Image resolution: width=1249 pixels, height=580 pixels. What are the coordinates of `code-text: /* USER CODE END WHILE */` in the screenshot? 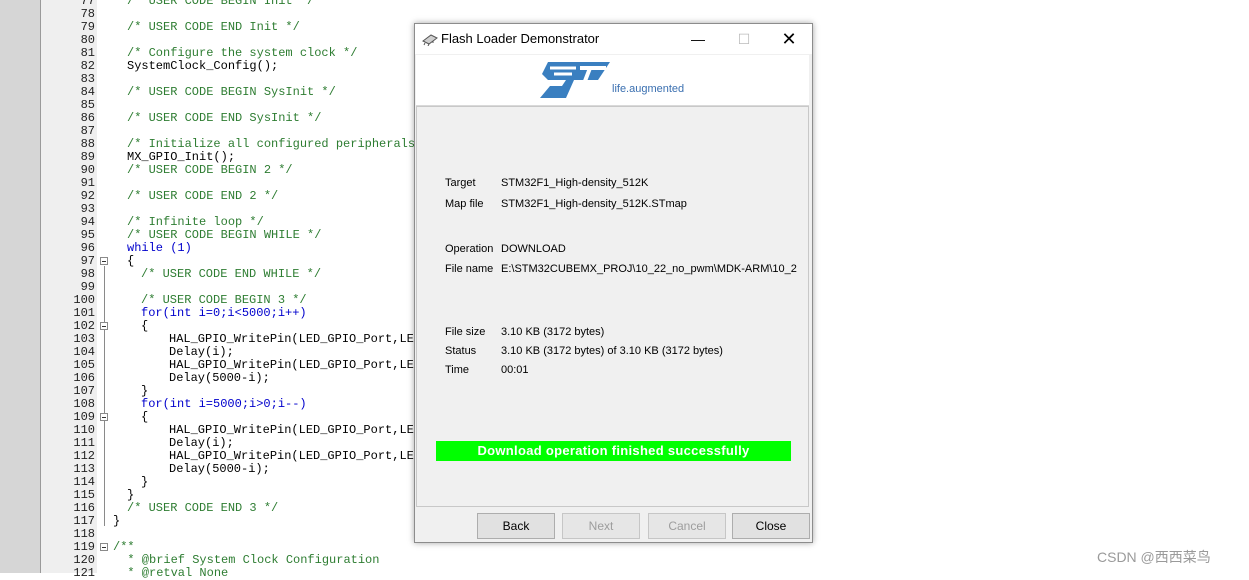 It's located at (231, 274).